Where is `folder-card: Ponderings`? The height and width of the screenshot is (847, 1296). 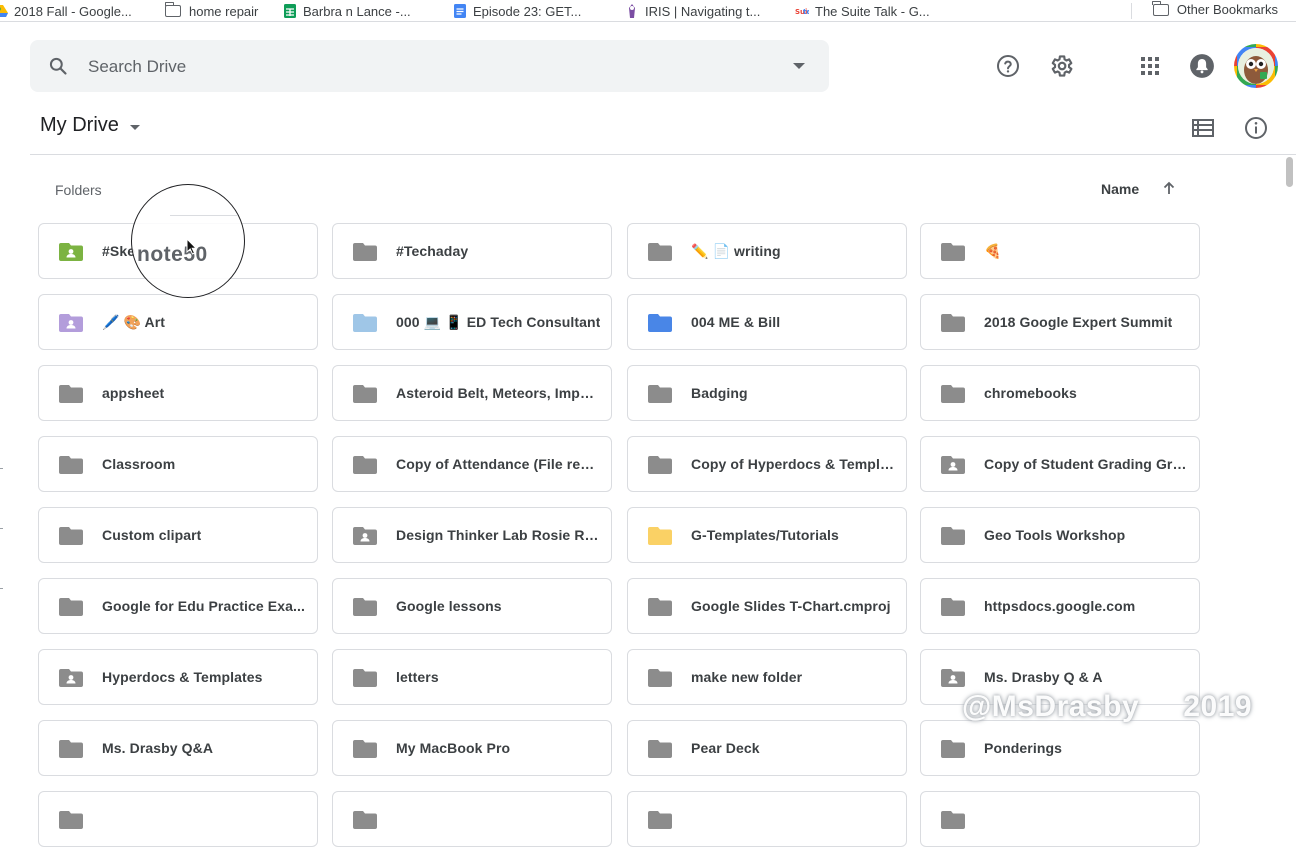
folder-card: Ponderings is located at coordinates (1060, 748).